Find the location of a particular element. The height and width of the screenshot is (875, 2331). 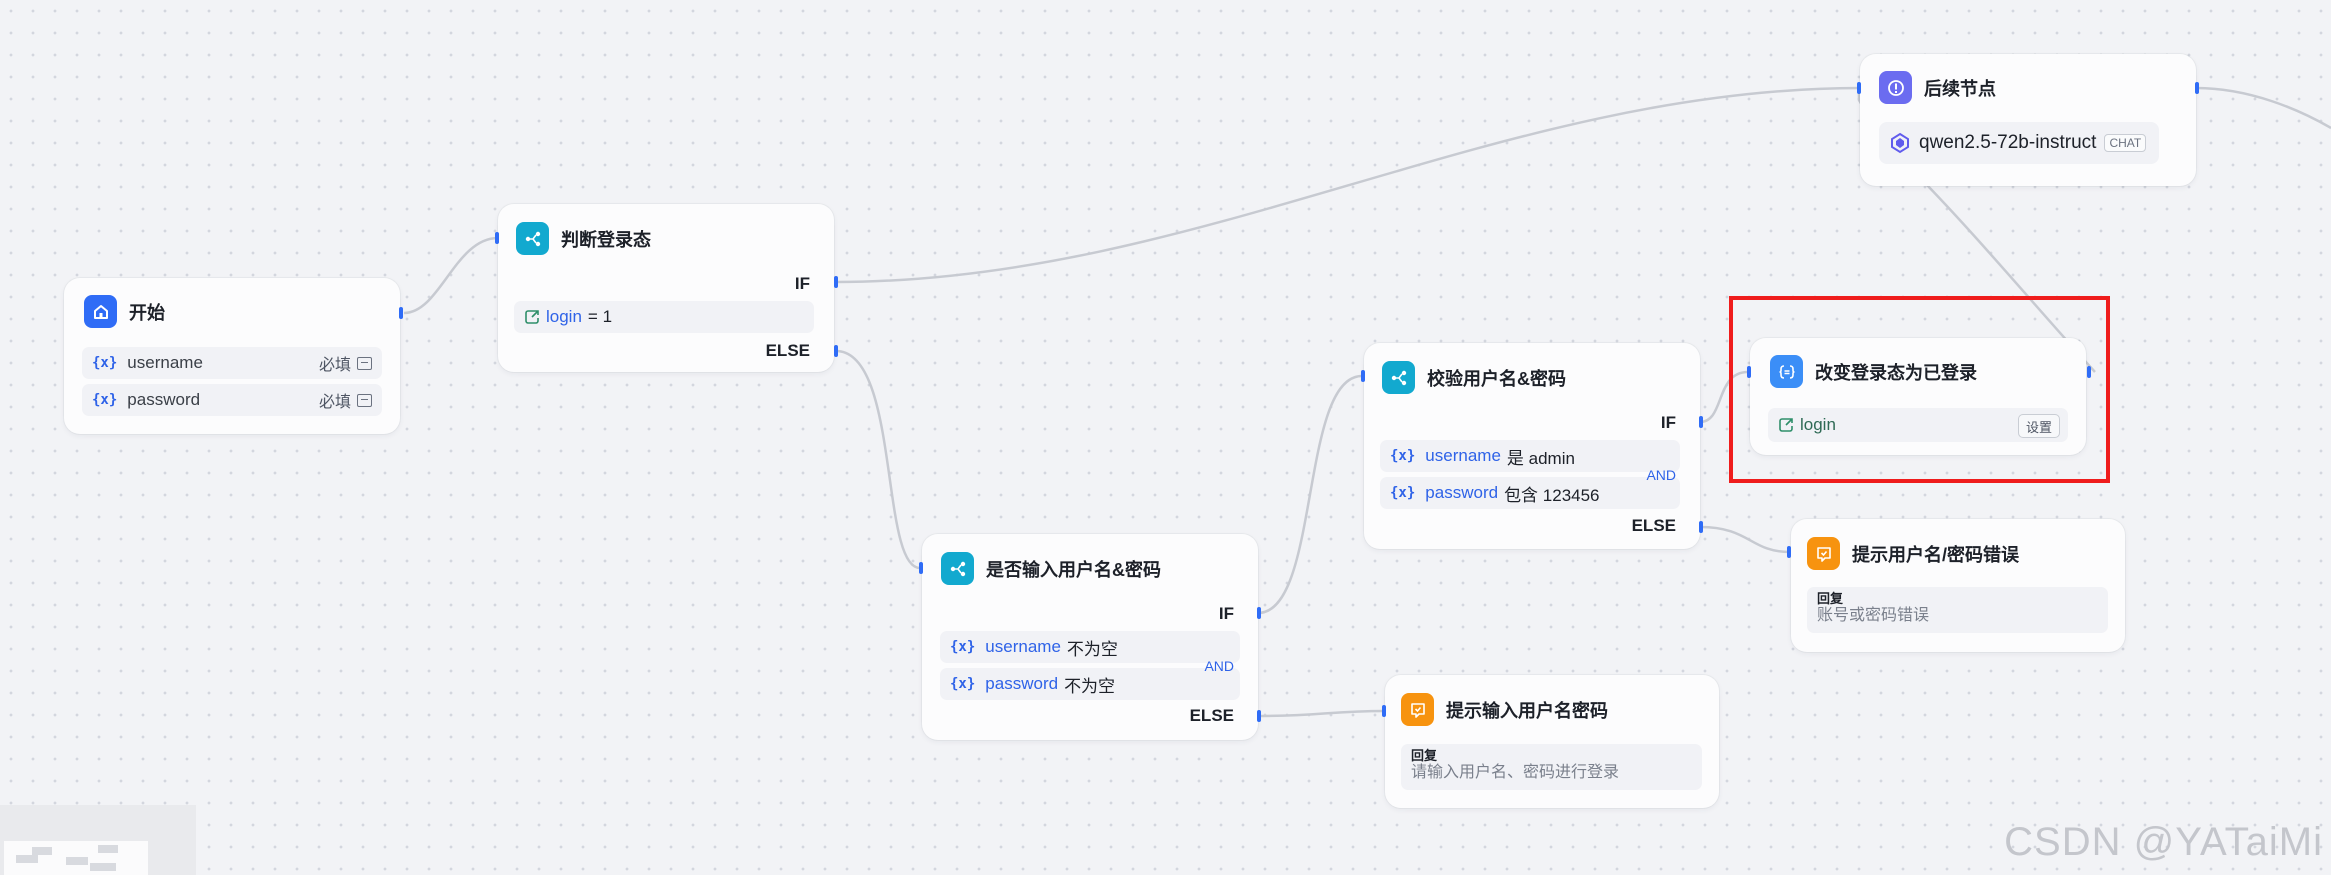

judge-login-input-handle is located at coordinates (497, 238).